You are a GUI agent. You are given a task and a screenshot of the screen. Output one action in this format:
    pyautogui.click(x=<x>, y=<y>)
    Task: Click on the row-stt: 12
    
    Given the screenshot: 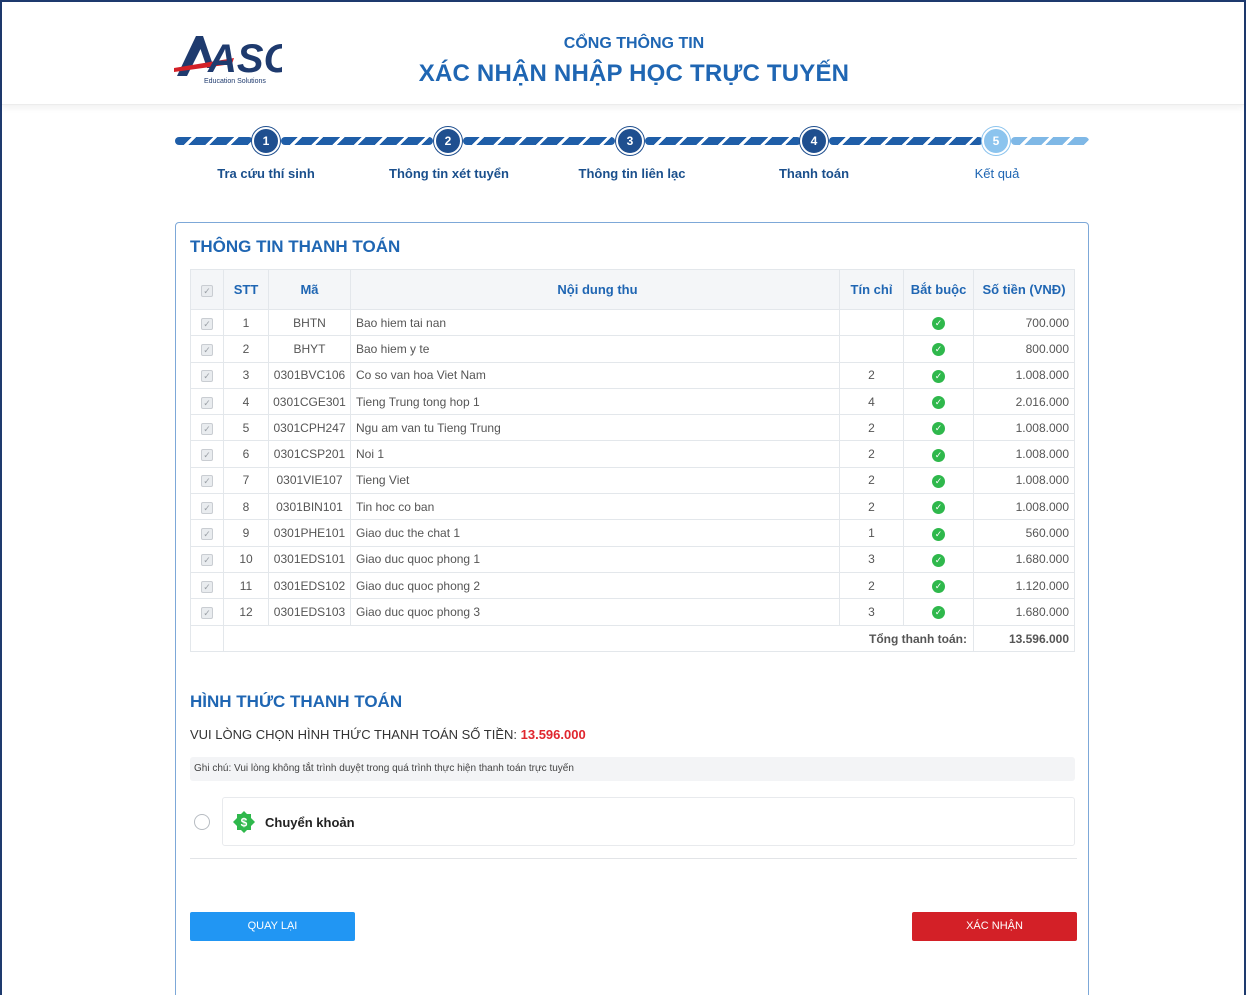 What is the action you would take?
    pyautogui.click(x=246, y=612)
    